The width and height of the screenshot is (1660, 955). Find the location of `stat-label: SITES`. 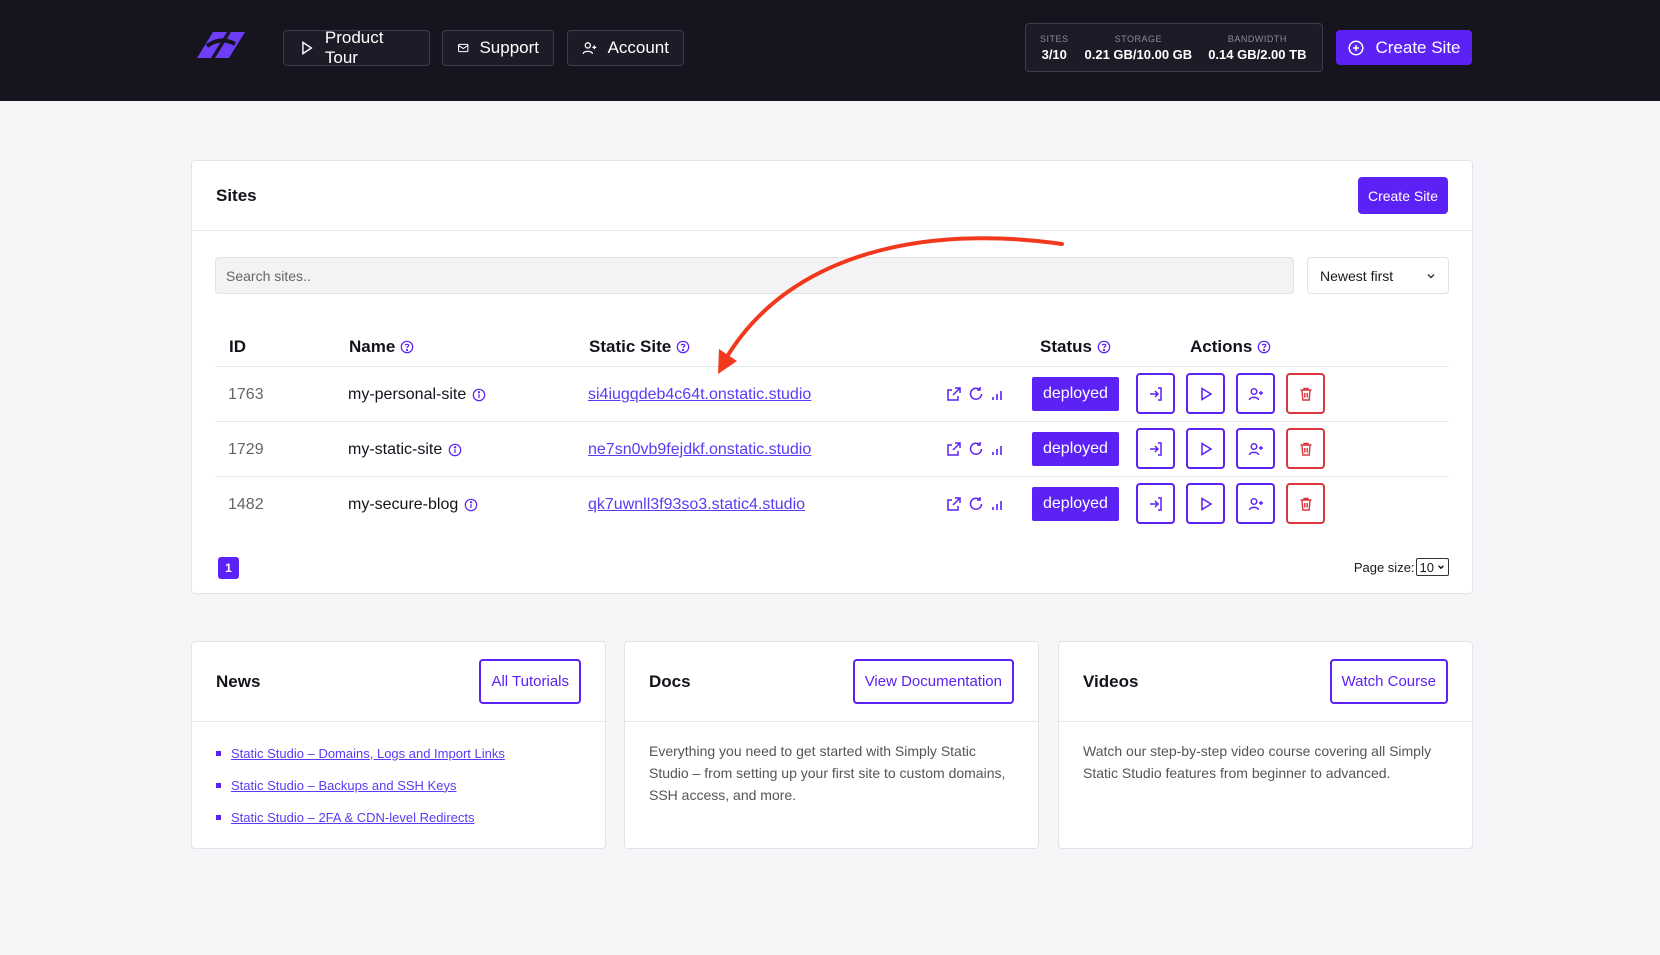

stat-label: SITES is located at coordinates (1054, 38).